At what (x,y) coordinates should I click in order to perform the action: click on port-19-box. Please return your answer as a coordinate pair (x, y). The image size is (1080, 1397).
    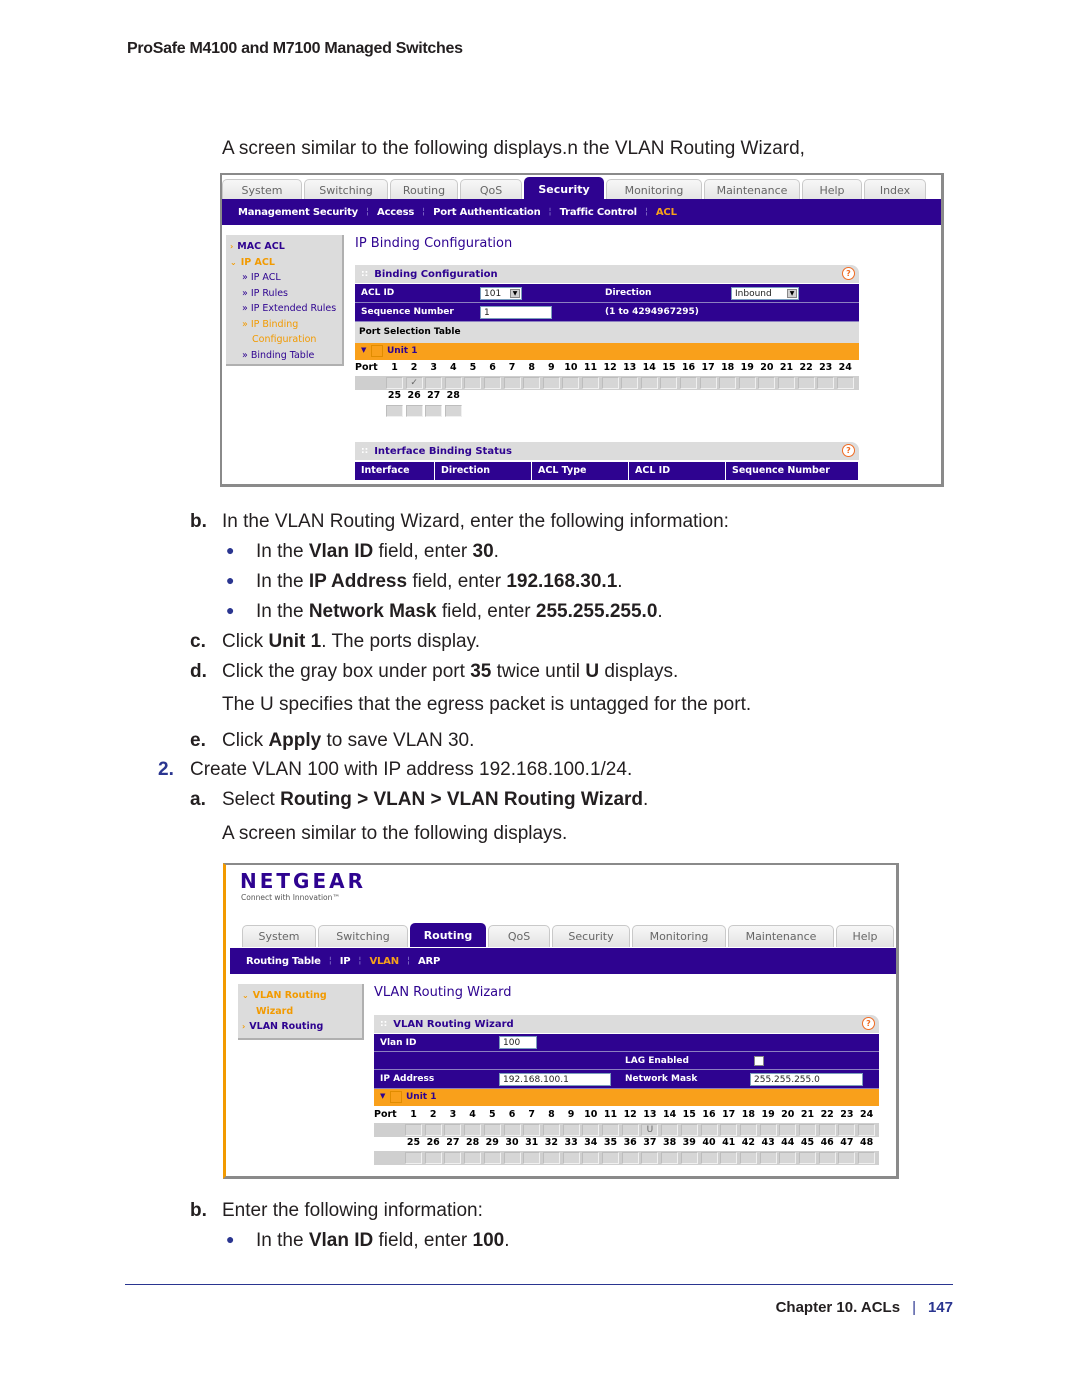
    Looking at the image, I should click on (768, 1130).